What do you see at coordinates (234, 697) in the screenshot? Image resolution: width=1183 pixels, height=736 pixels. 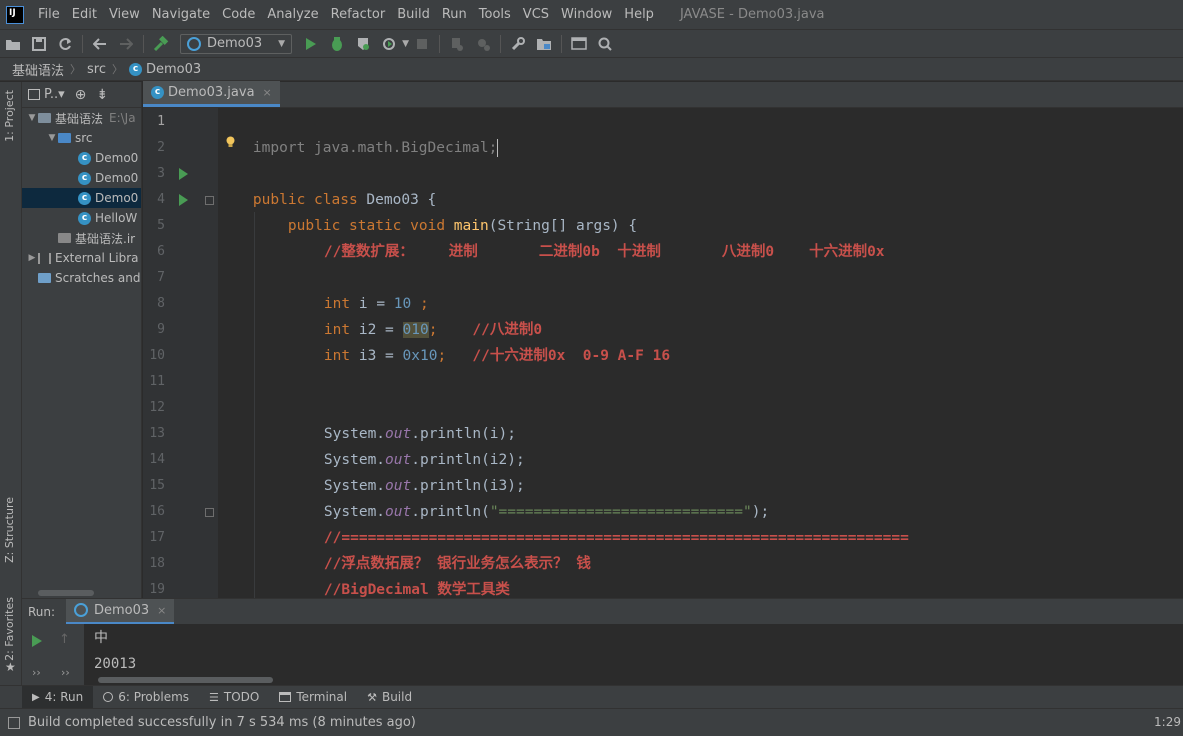 I see `tab-todo: ☰ TODO` at bounding box center [234, 697].